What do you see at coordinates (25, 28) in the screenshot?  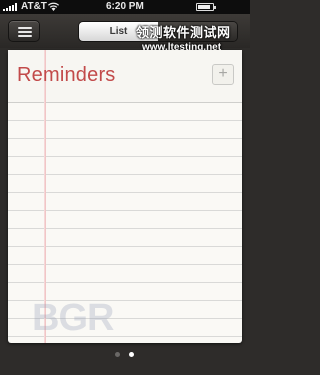 I see `menu-icon` at bounding box center [25, 28].